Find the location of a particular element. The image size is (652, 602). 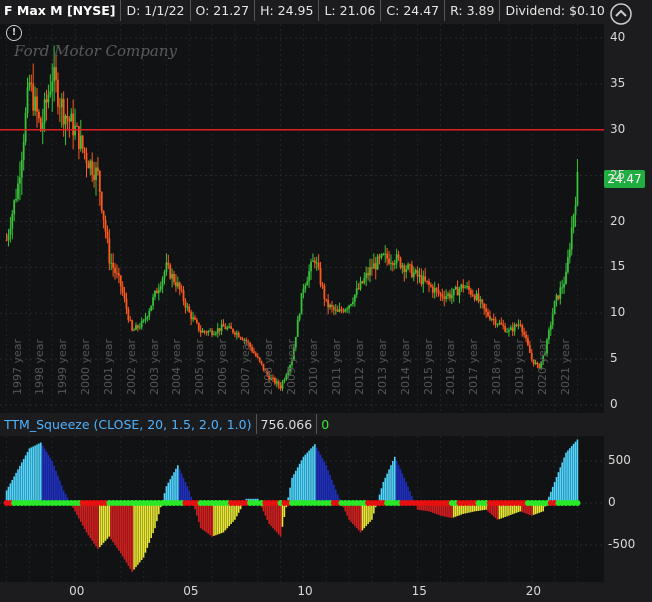

year-label: 2012 year is located at coordinates (360, 366).